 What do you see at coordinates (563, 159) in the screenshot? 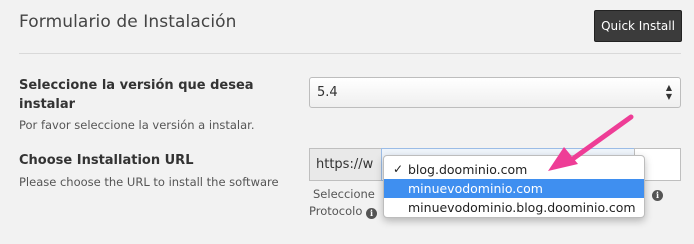
I see `annotation-arrow-head` at bounding box center [563, 159].